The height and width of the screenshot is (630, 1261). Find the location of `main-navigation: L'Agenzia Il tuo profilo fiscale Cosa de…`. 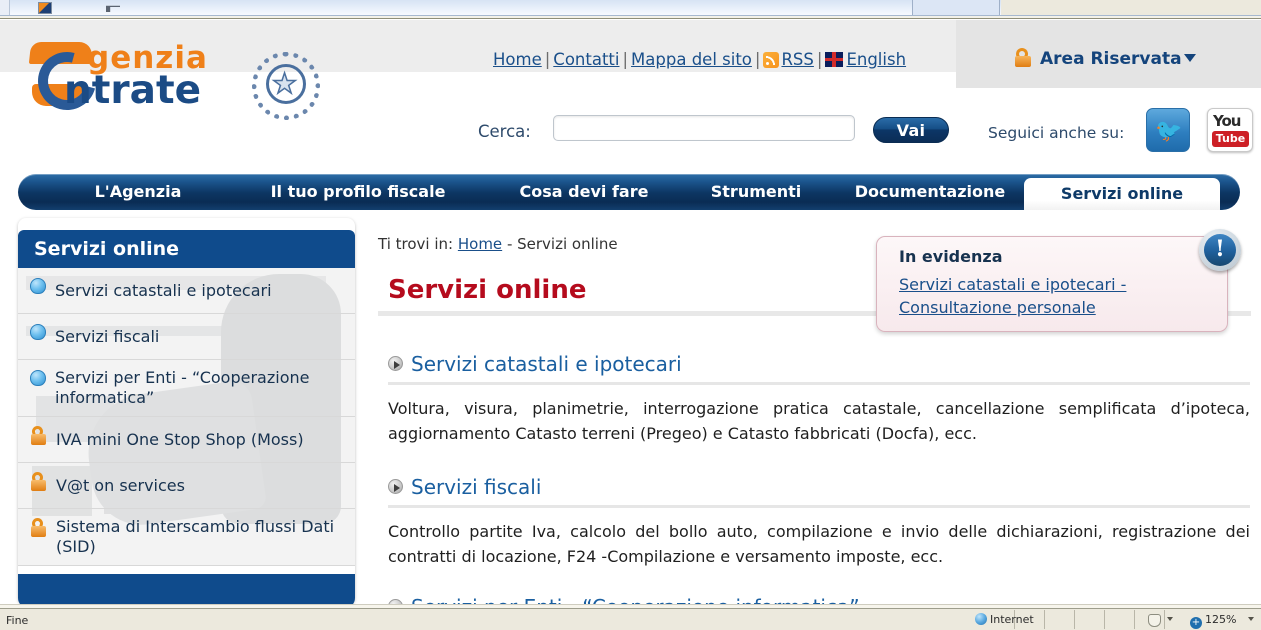

main-navigation: L'Agenzia Il tuo profilo fiscale Cosa de… is located at coordinates (629, 192).